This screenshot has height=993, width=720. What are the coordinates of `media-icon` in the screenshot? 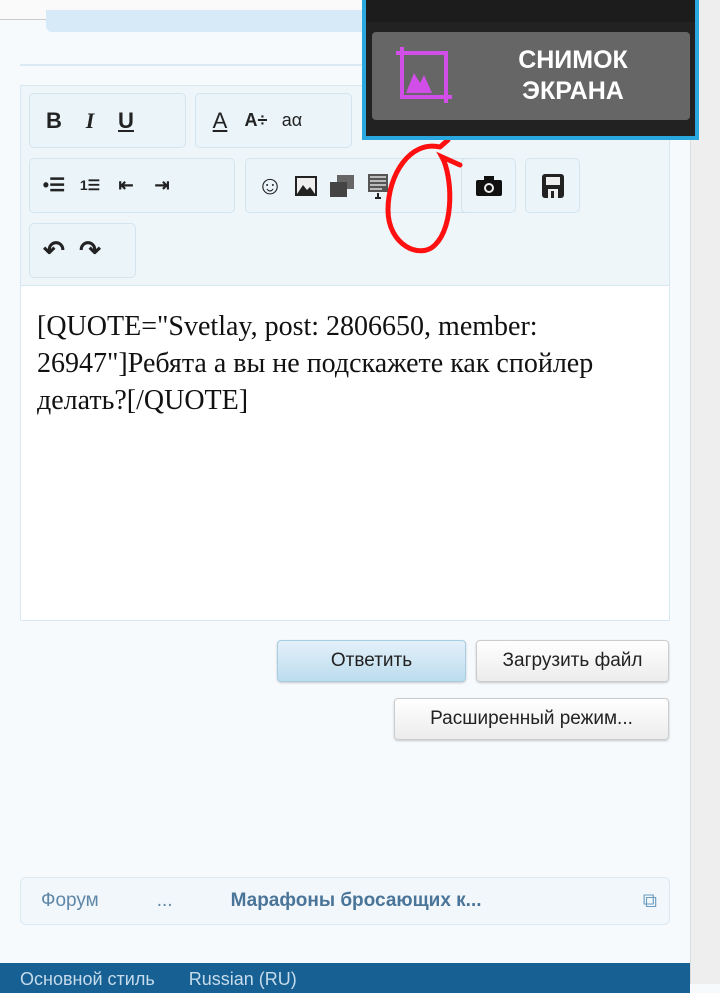 It's located at (342, 186).